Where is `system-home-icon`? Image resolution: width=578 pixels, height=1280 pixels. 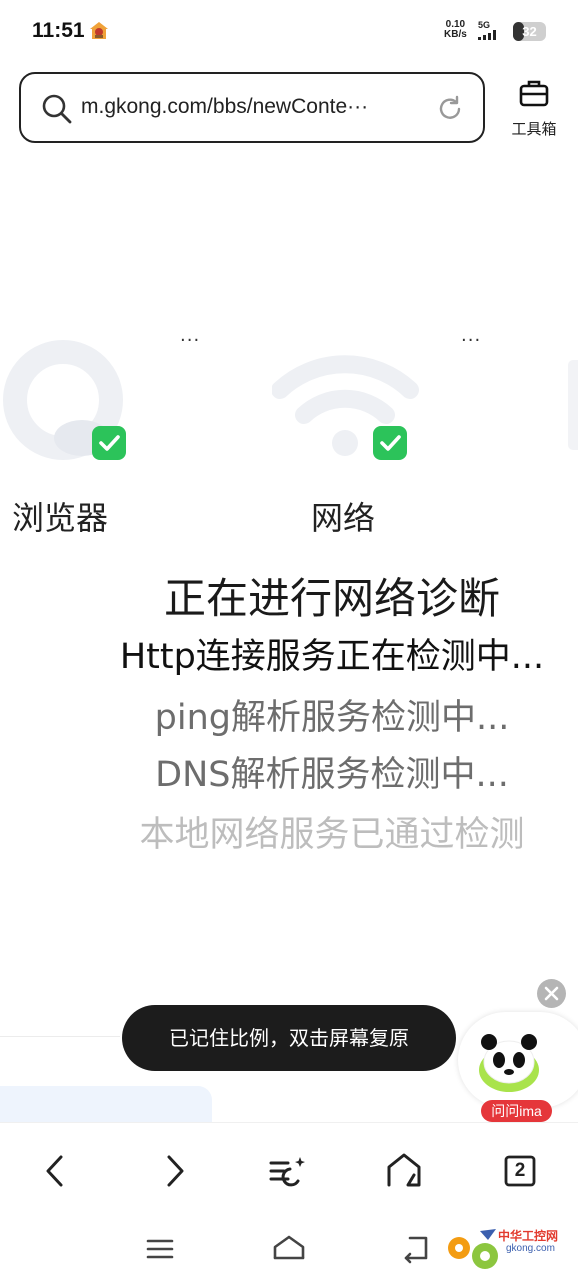 system-home-icon is located at coordinates (289, 1248).